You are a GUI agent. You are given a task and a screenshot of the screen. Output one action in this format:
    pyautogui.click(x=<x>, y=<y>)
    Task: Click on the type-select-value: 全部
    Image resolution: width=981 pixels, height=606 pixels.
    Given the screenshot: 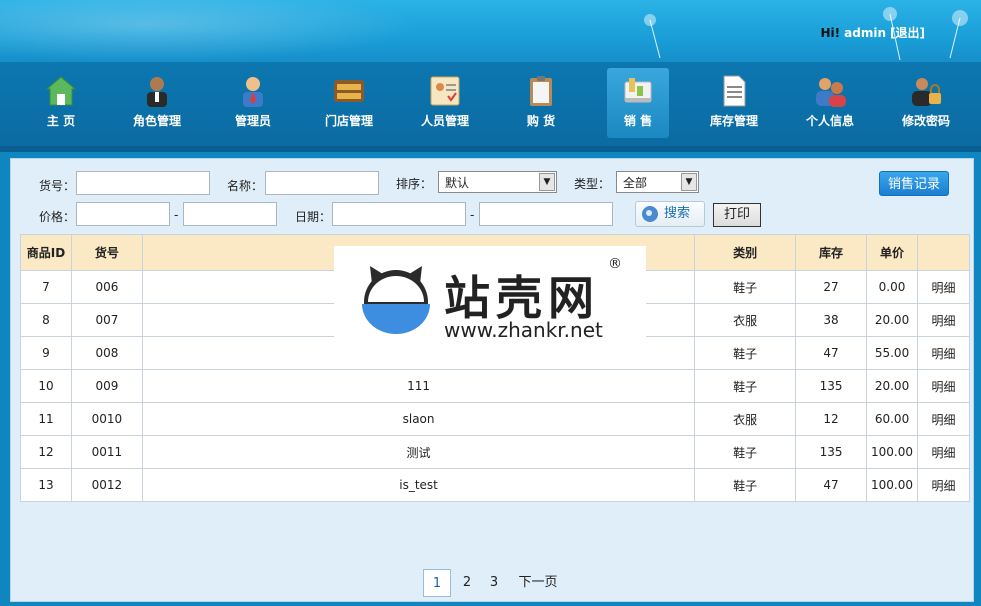 What is the action you would take?
    pyautogui.click(x=635, y=183)
    